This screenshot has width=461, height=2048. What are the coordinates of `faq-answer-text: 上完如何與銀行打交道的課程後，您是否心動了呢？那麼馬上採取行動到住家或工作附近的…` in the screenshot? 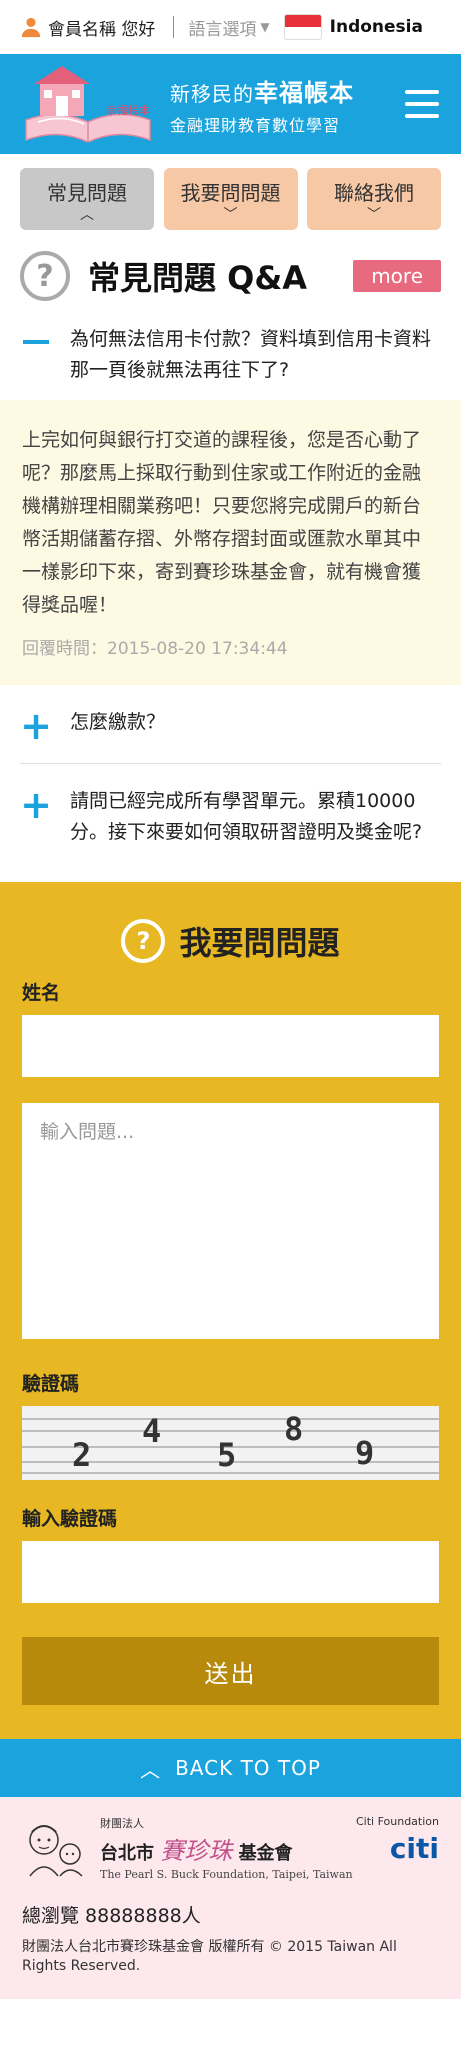 It's located at (222, 522).